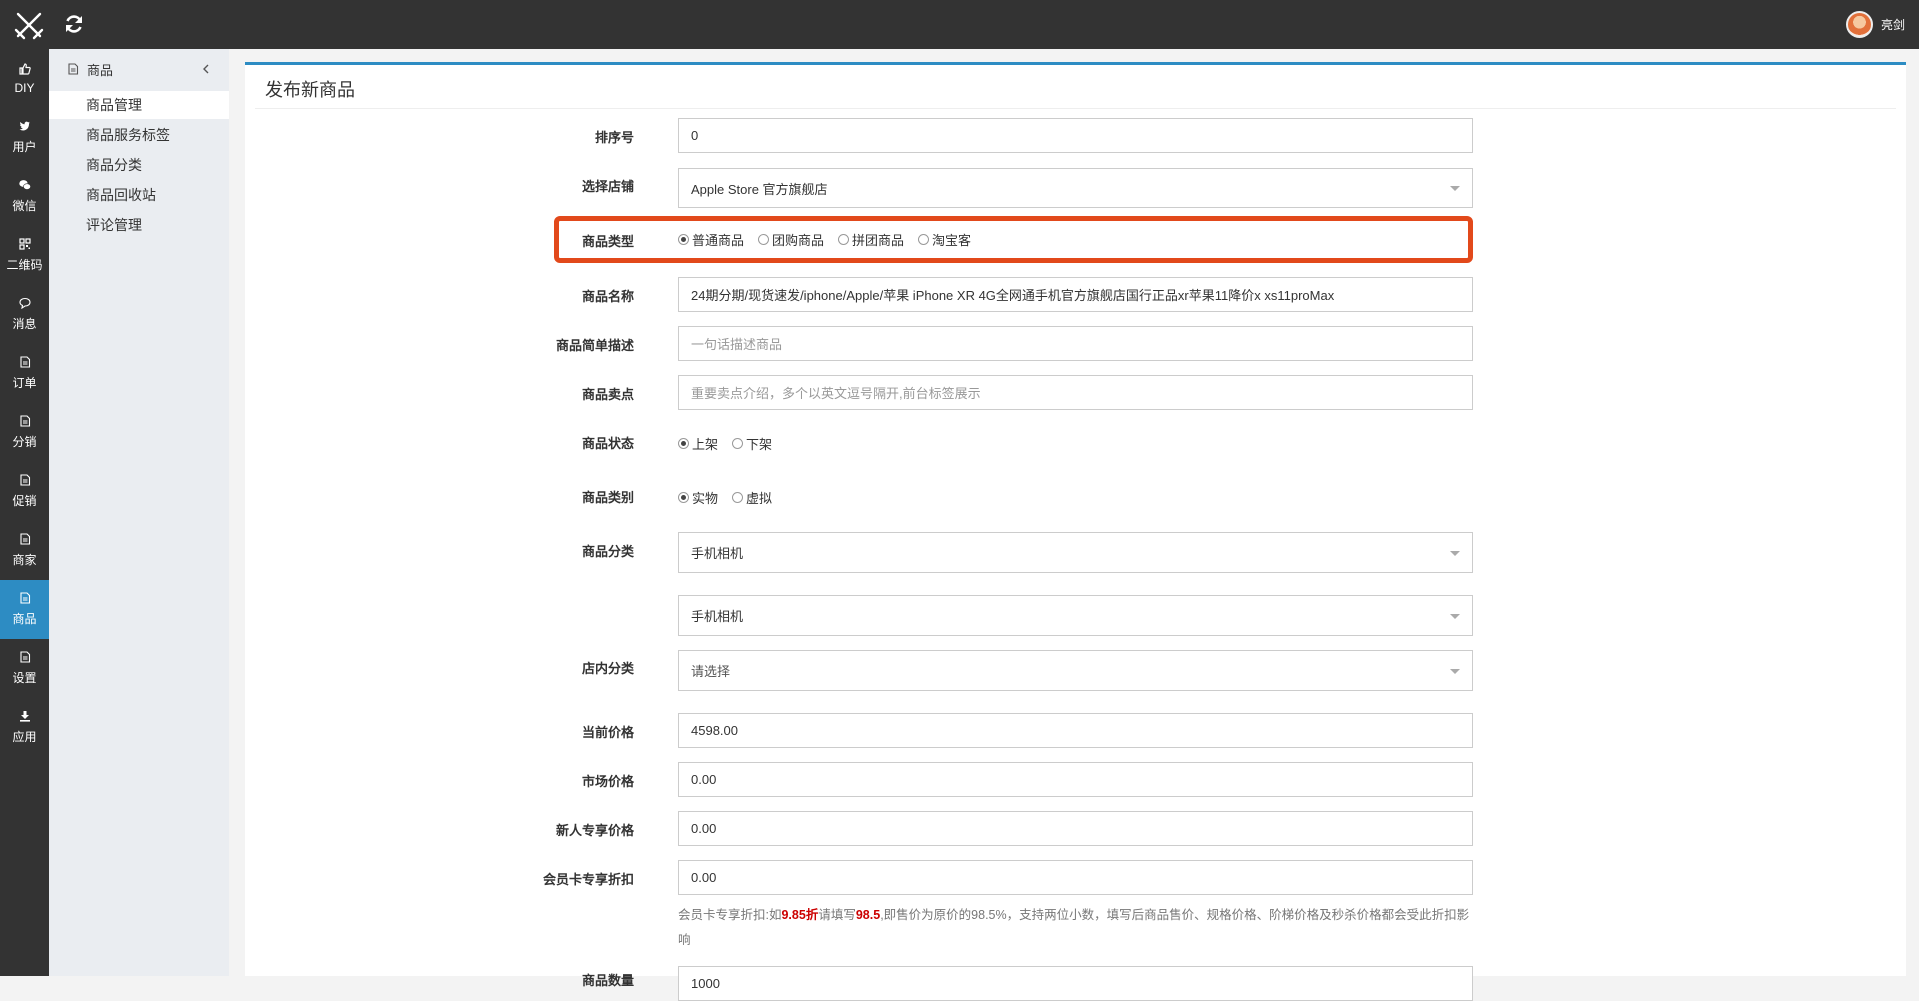  I want to click on chevron-left-icon, so click(206, 69).